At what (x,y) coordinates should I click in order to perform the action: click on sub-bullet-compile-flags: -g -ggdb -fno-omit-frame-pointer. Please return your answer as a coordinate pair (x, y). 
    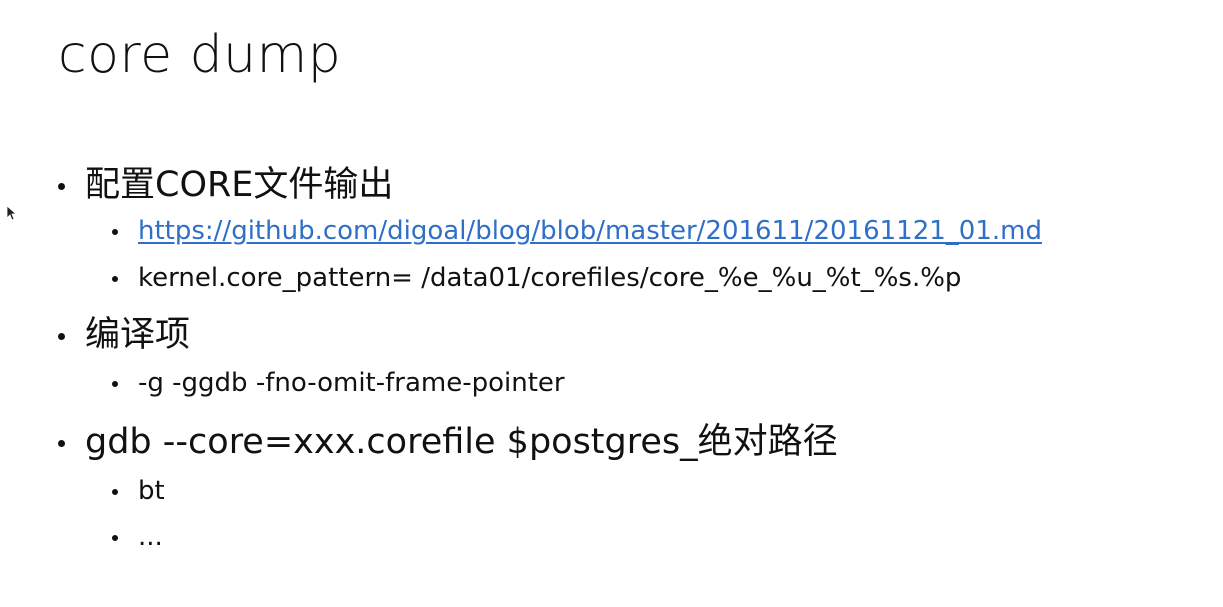
    Looking at the image, I should click on (338, 383).